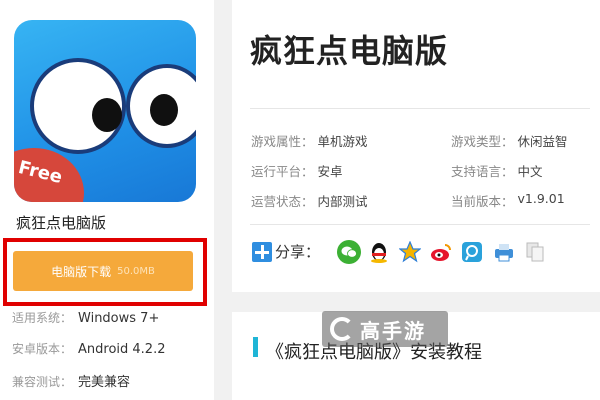 The width and height of the screenshot is (600, 400). What do you see at coordinates (122, 349) in the screenshot?
I see `android-value: Android 4.2.2` at bounding box center [122, 349].